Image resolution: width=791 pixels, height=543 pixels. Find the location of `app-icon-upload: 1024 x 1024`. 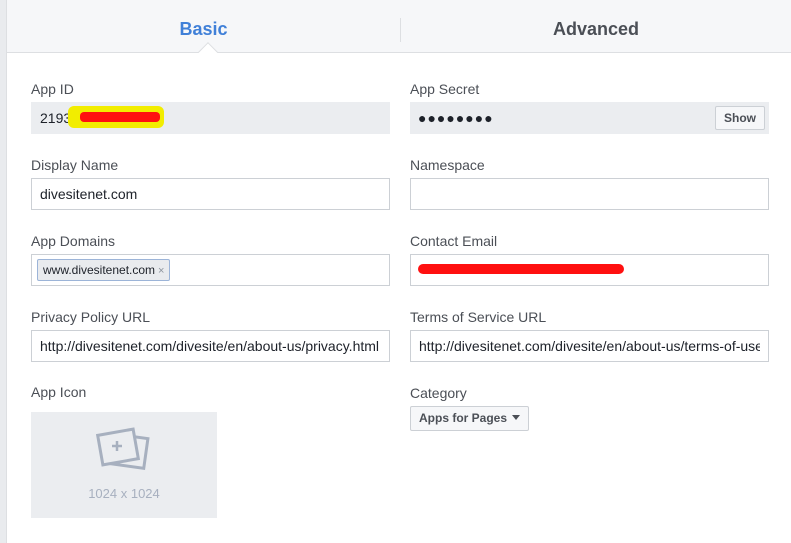

app-icon-upload: 1024 x 1024 is located at coordinates (124, 465).